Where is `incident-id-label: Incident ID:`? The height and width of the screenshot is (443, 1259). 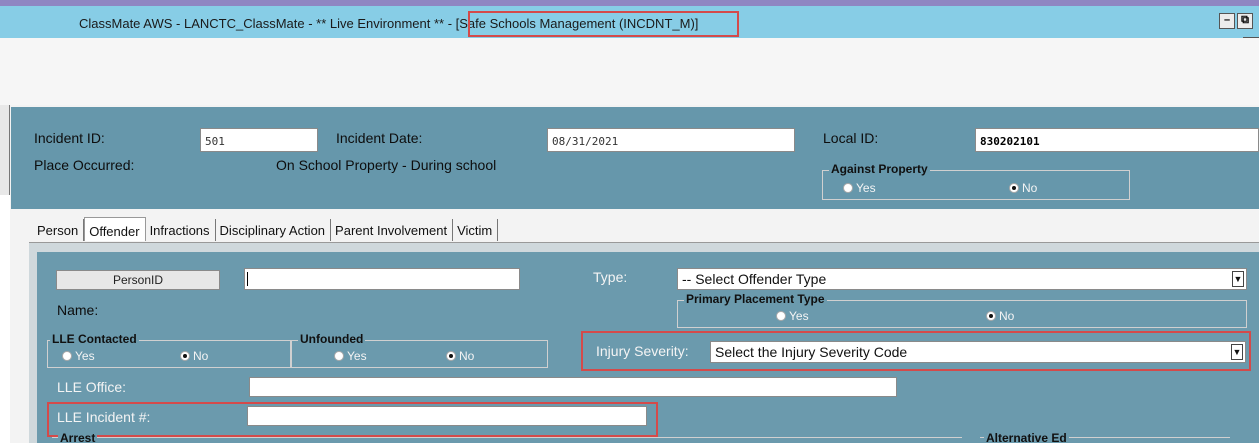
incident-id-label: Incident ID: is located at coordinates (69, 138).